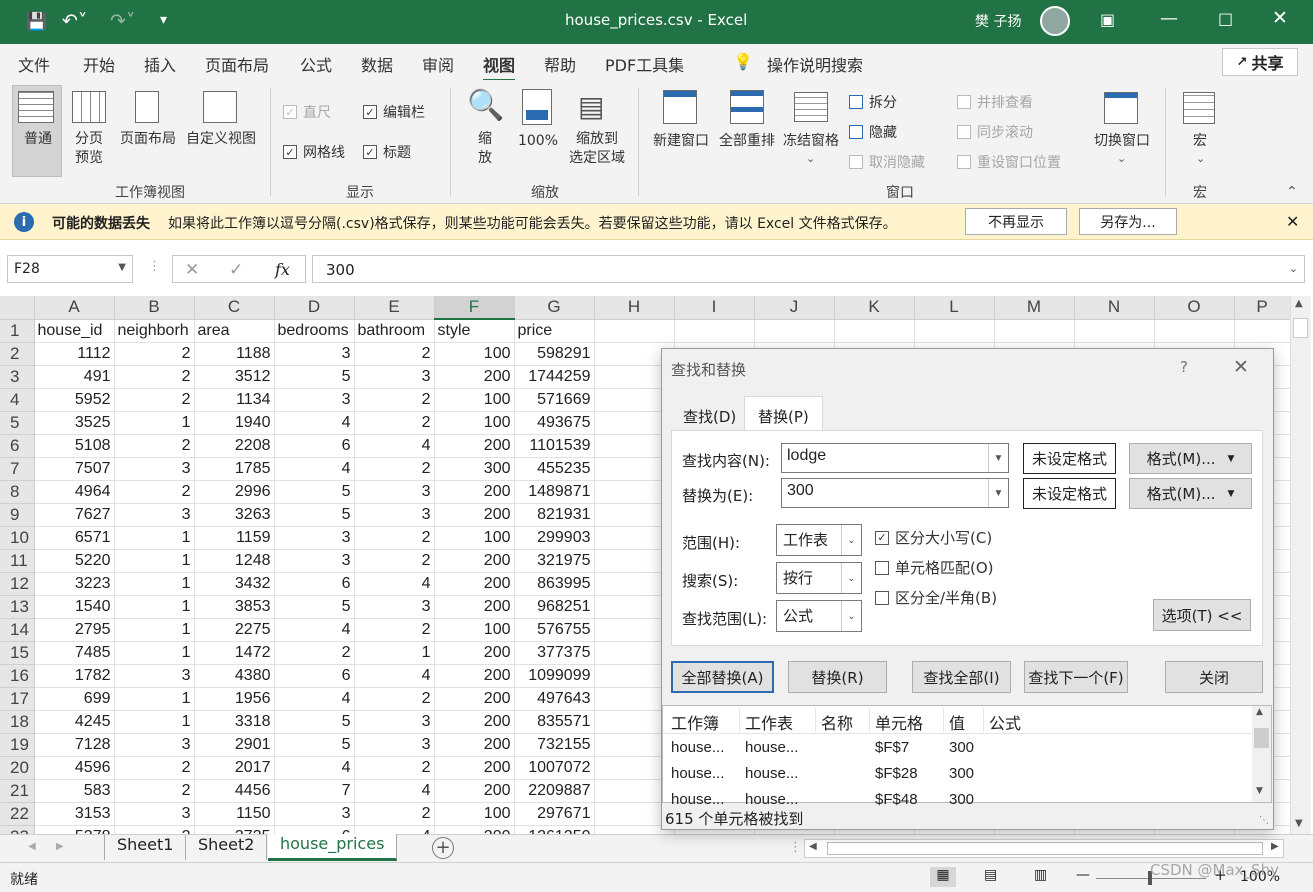 This screenshot has width=1313, height=892. I want to click on cell: 821931, so click(554, 515).